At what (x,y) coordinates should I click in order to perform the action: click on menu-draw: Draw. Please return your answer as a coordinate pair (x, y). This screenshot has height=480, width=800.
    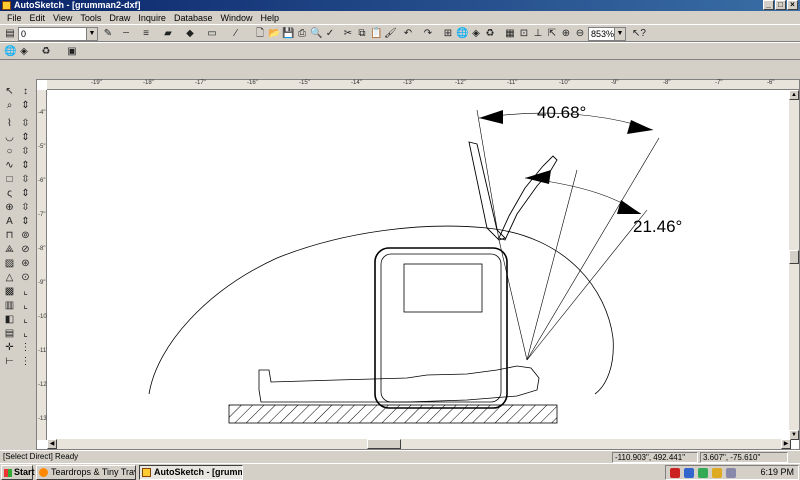
    Looking at the image, I should click on (119, 18).